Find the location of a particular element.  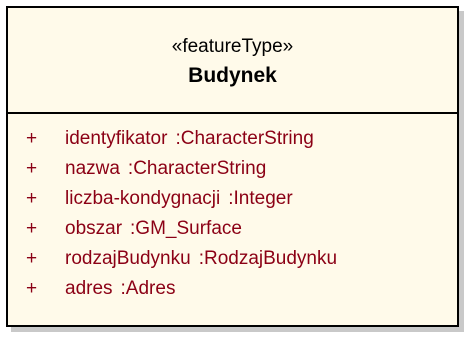

class-name: Budynek is located at coordinates (232, 75).